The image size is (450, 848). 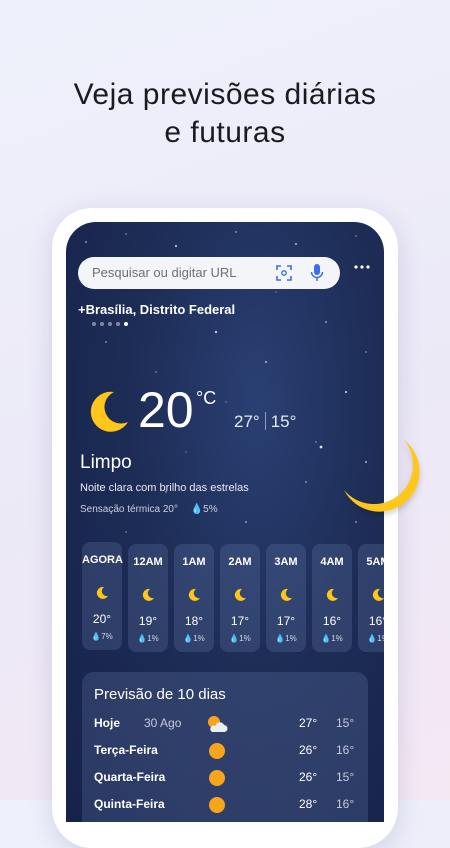 I want to click on forecast-high: 28°, so click(x=308, y=804).